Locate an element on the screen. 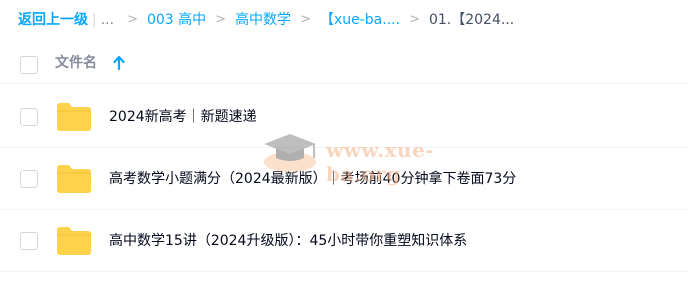  sort-ascending-icon is located at coordinates (119, 63).